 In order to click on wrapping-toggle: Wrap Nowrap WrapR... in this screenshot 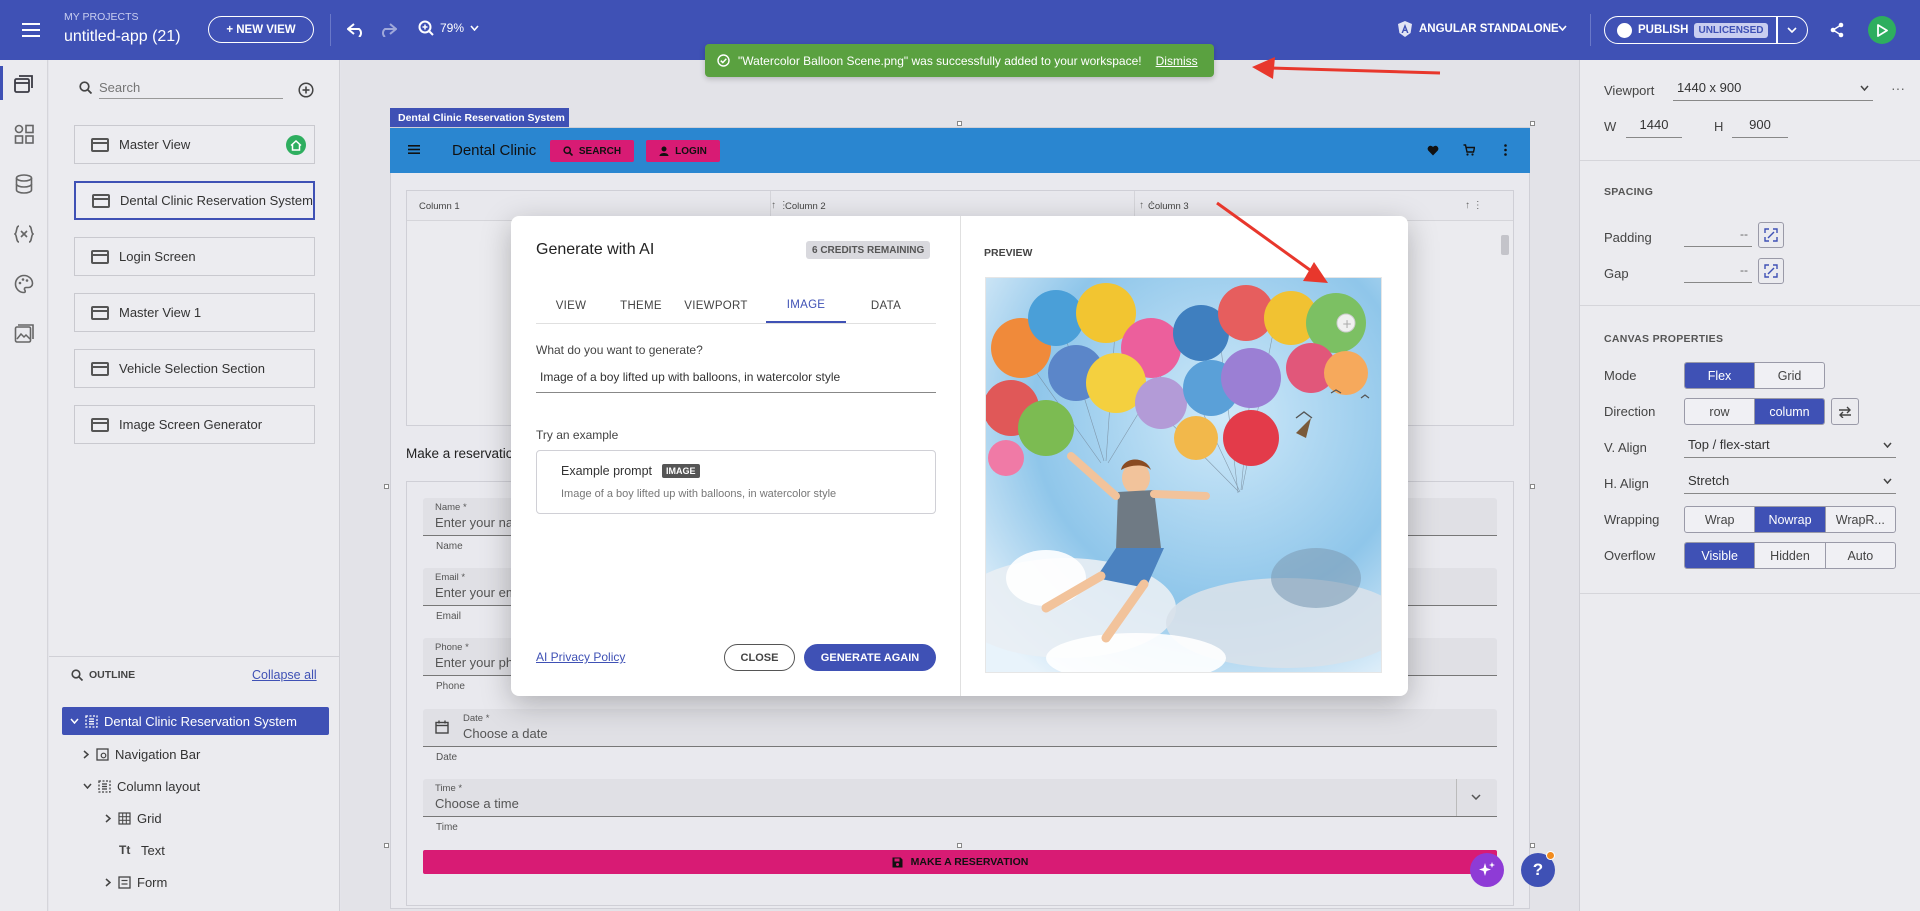, I will do `click(1790, 519)`.